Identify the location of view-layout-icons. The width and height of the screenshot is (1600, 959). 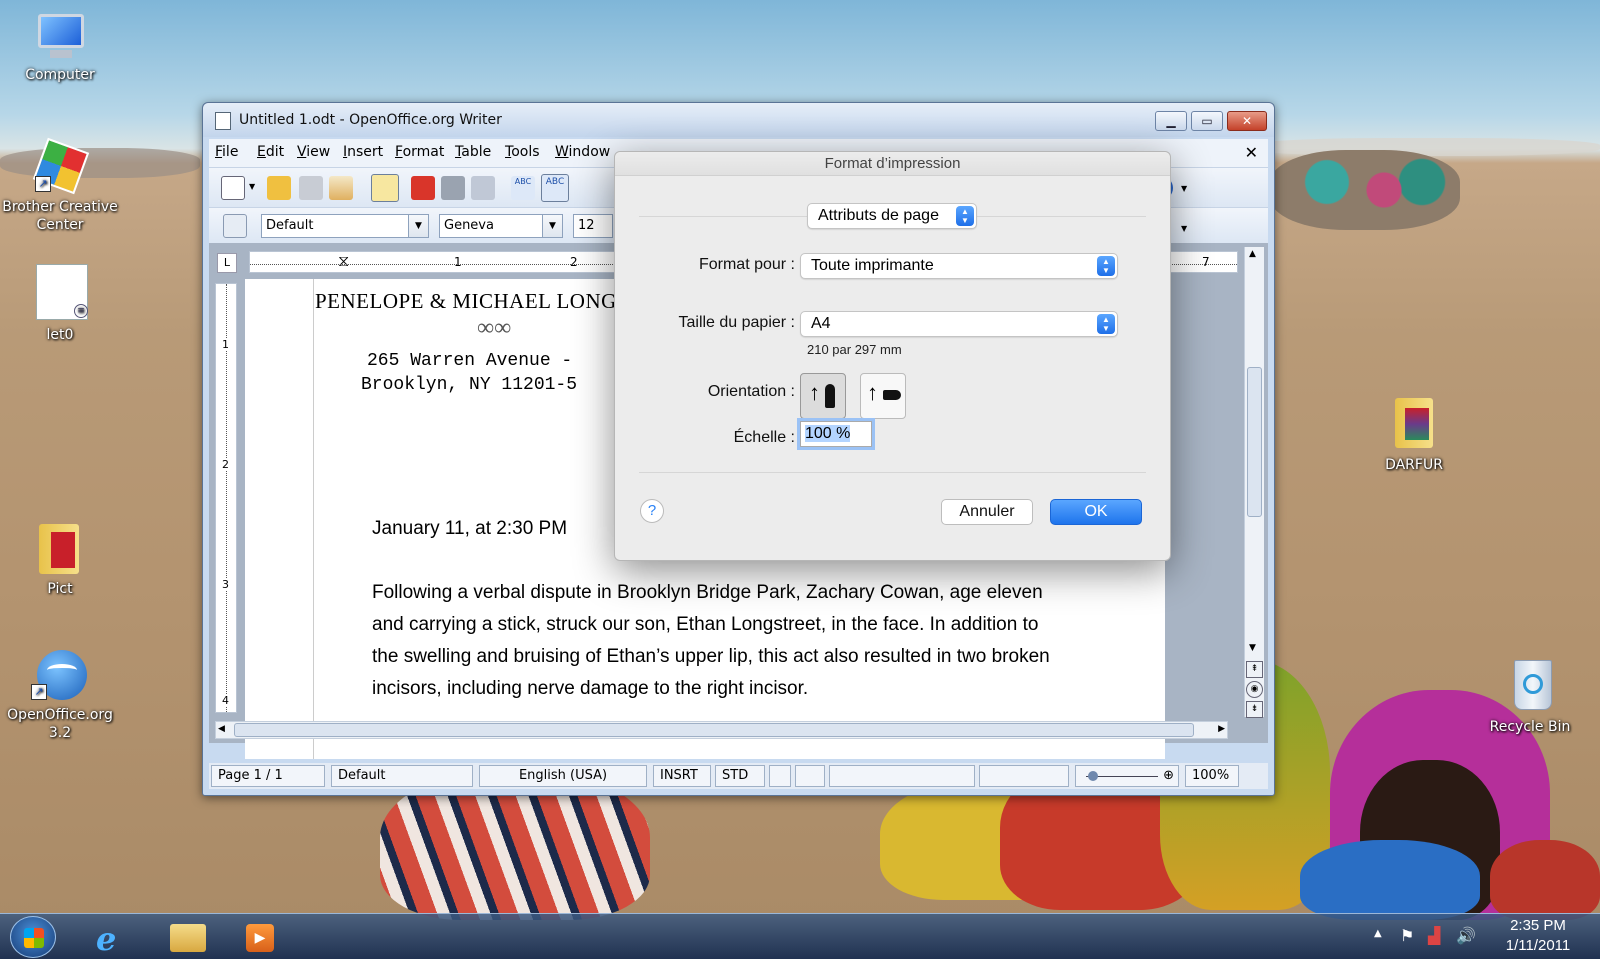
(1024, 776).